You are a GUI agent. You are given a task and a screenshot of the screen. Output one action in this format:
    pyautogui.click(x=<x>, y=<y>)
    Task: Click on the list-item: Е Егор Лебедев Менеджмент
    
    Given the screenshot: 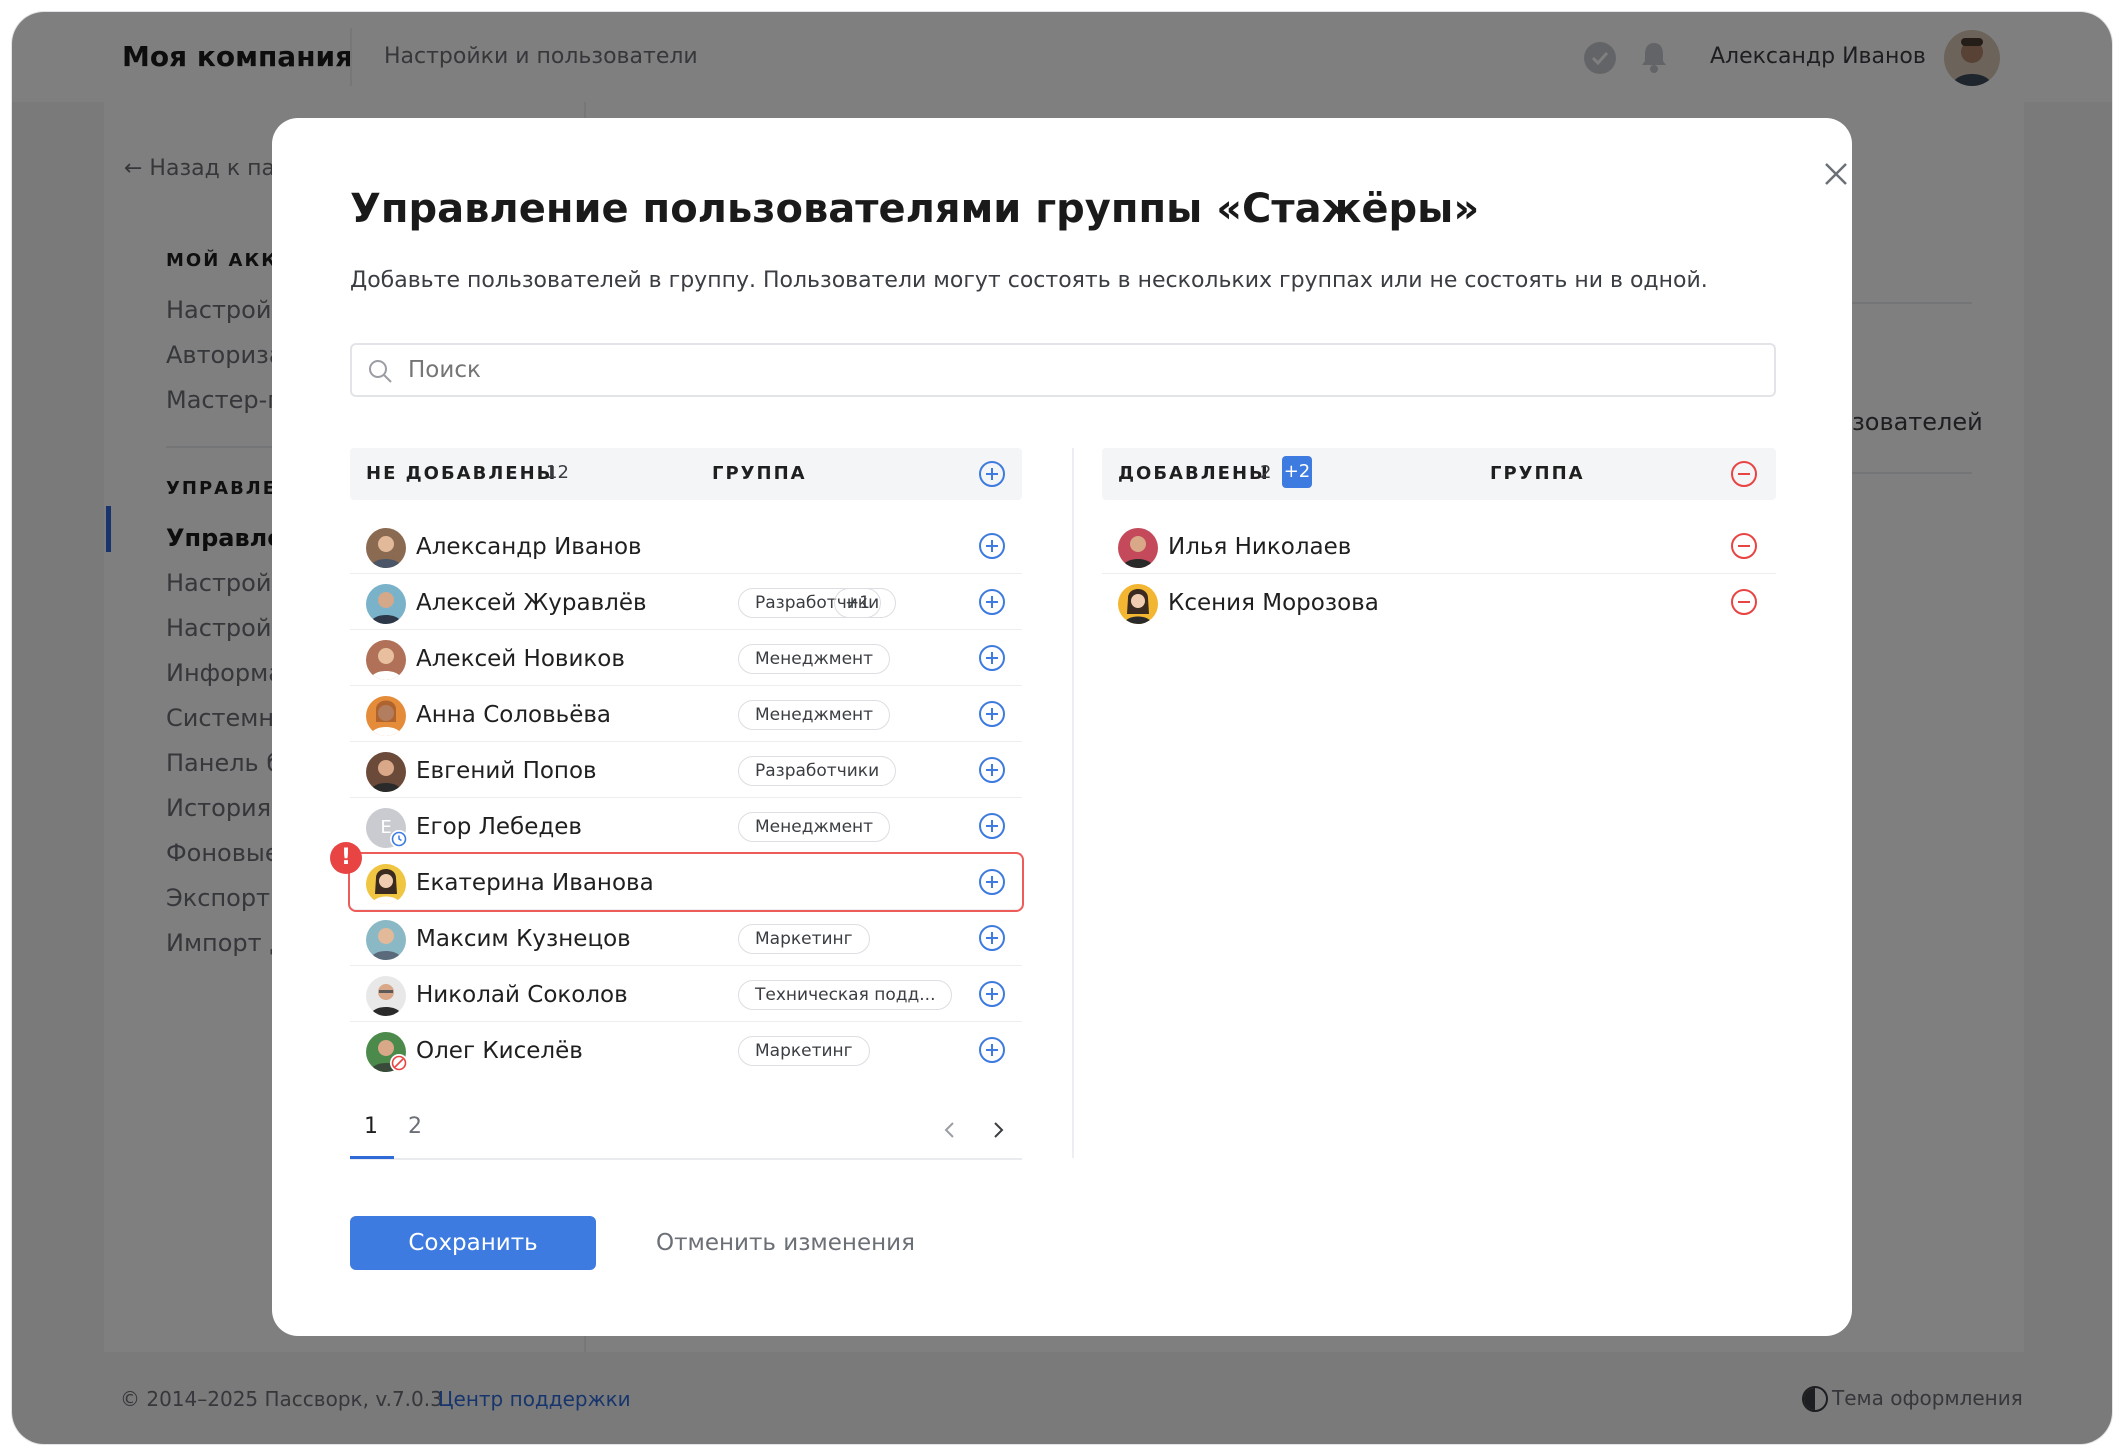 What is the action you would take?
    pyautogui.click(x=686, y=826)
    